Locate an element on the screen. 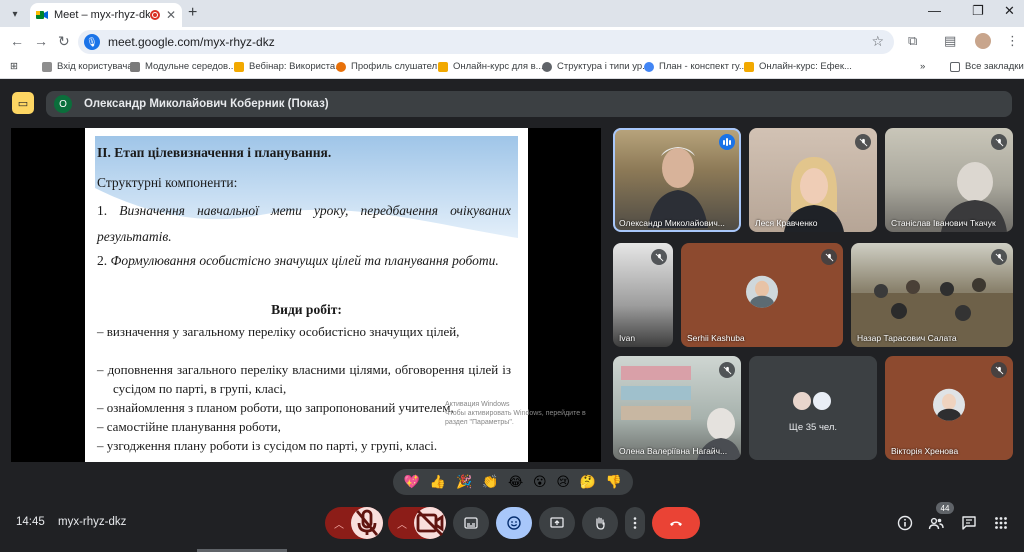 The height and width of the screenshot is (552, 1024). camera-toggle-button is located at coordinates (430, 523).